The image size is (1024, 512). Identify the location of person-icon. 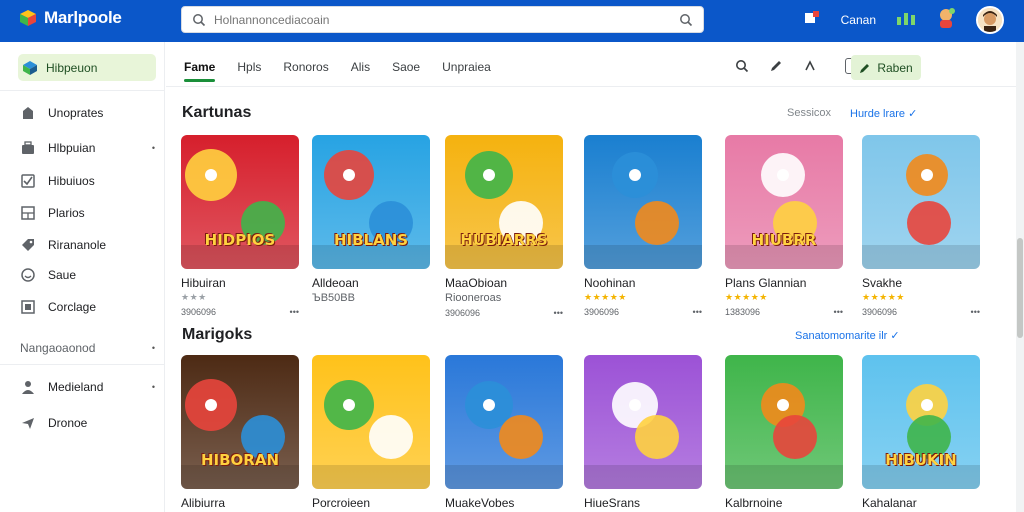
(28, 387).